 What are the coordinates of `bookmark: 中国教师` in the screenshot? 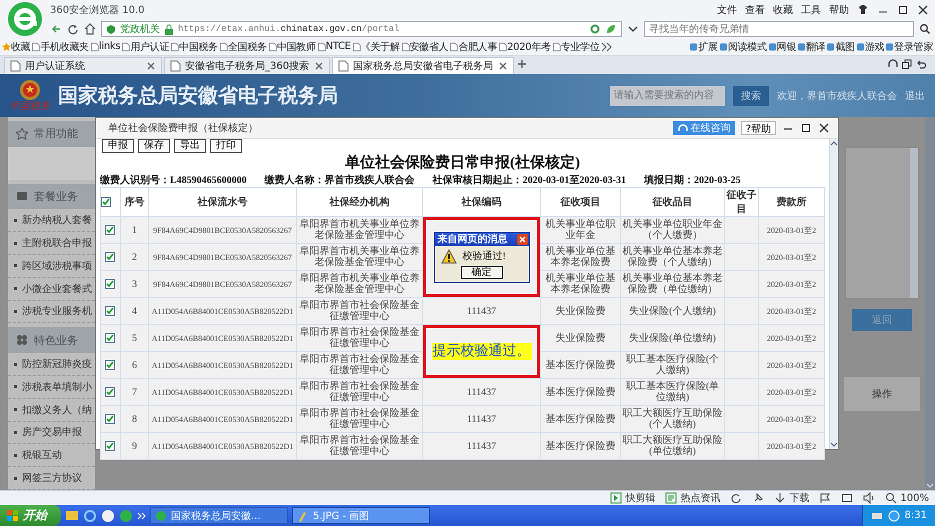 It's located at (292, 47).